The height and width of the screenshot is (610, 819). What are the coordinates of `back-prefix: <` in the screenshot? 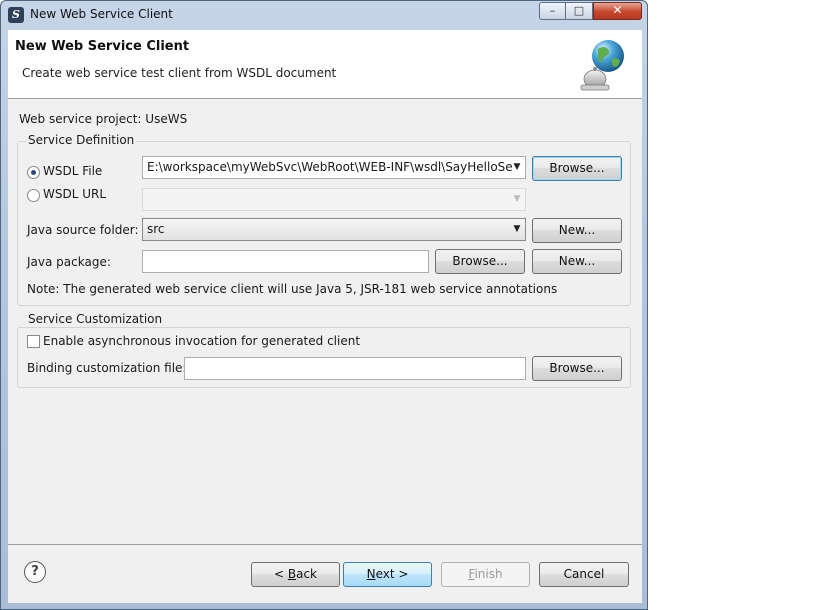 It's located at (280, 574).